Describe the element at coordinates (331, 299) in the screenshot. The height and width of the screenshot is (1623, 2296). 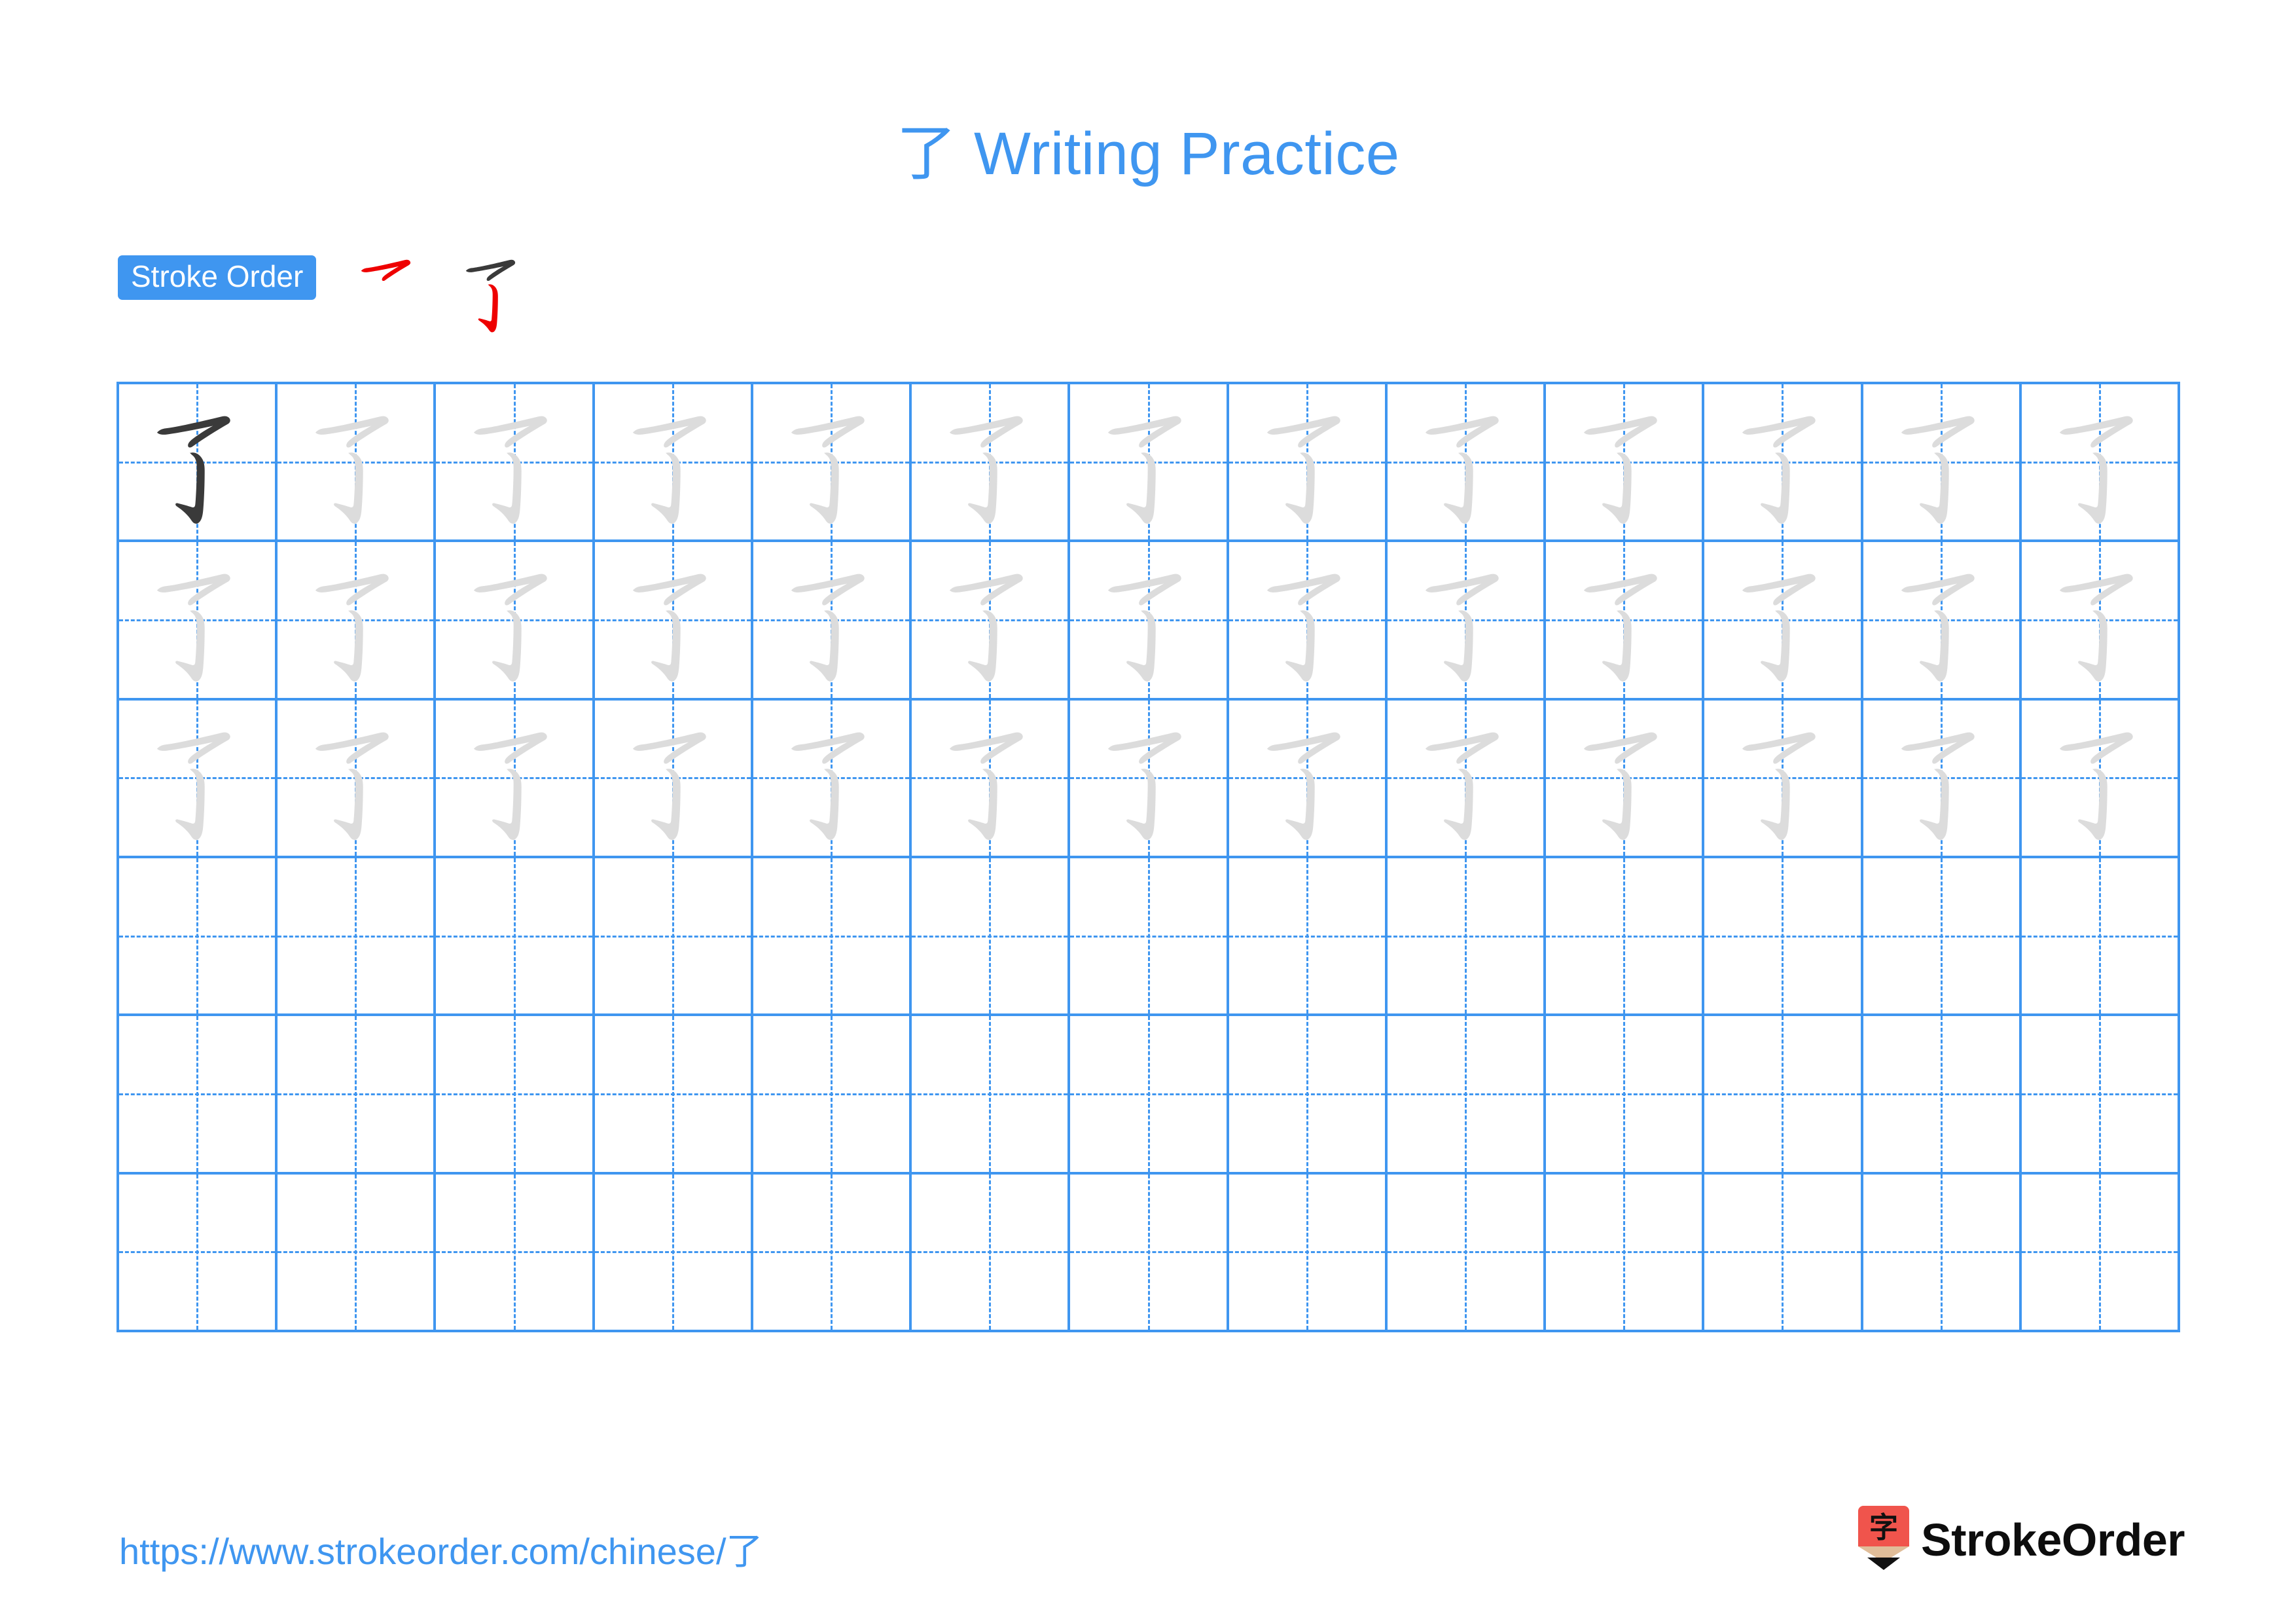
I see `stroke-order-section: Stroke Order` at that location.